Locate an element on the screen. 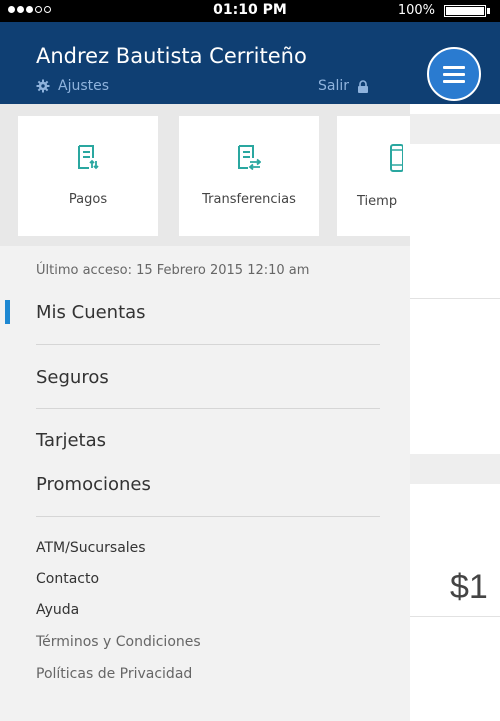 The width and height of the screenshot is (500, 721). settings-link: Ajustes is located at coordinates (72, 86).